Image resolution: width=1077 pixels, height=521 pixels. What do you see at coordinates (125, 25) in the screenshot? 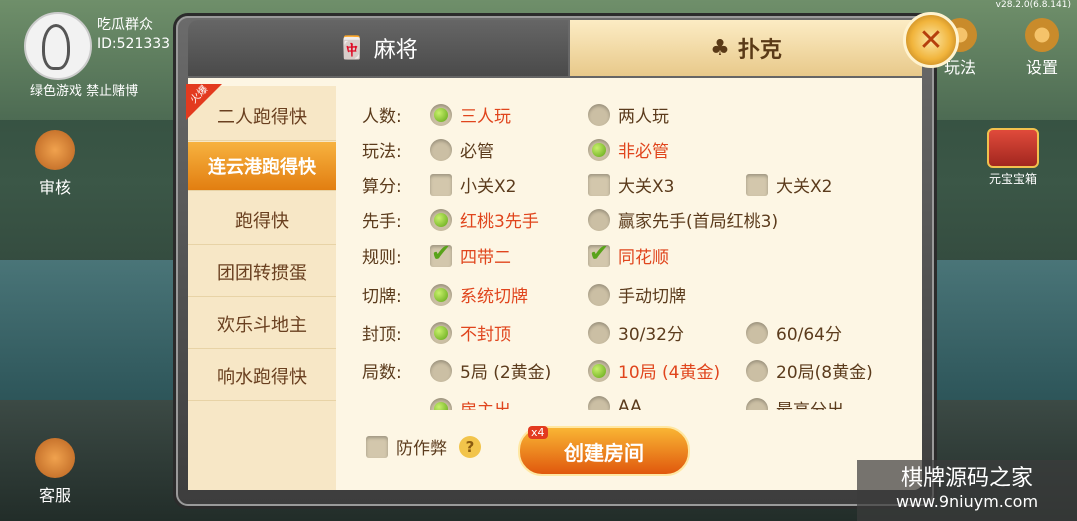
I see `player-name: 吃瓜群众` at bounding box center [125, 25].